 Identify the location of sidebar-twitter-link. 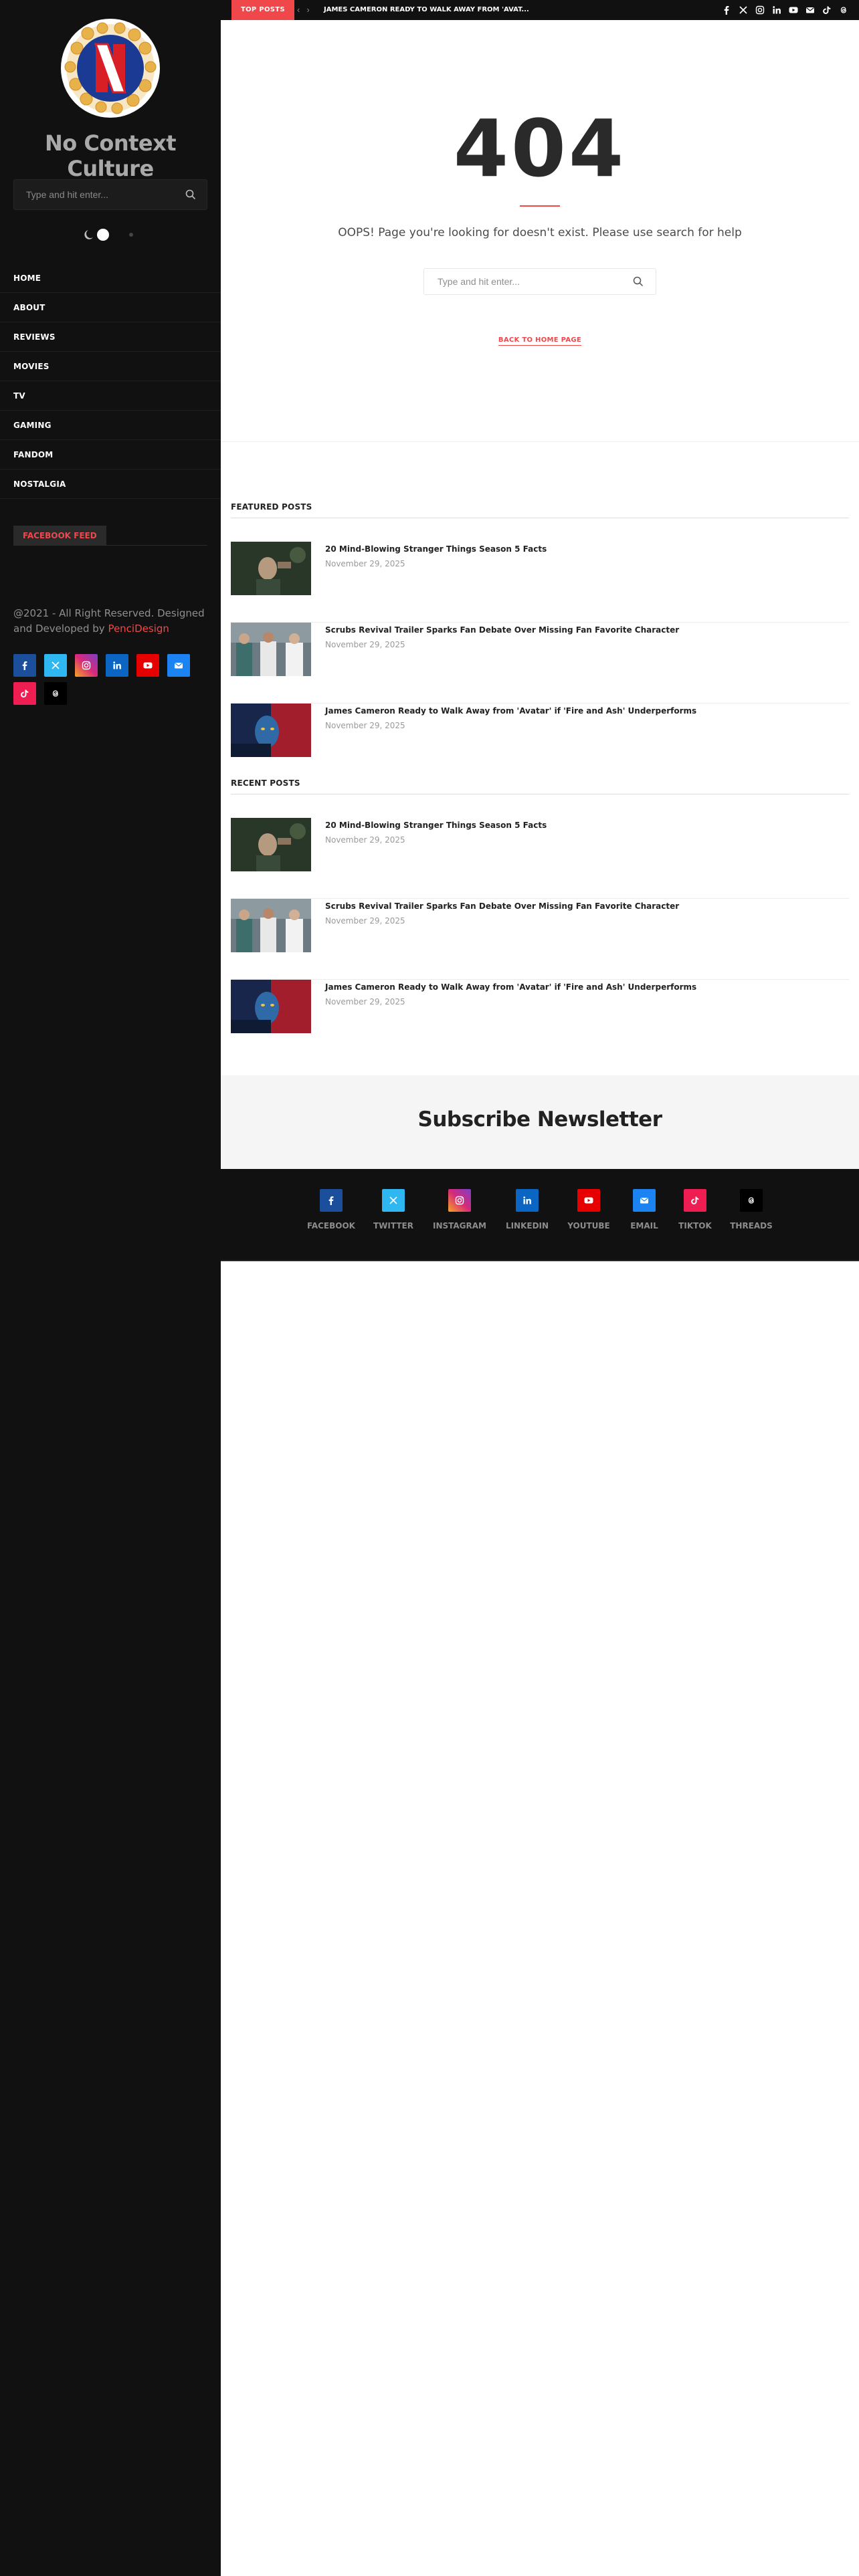
(56, 665).